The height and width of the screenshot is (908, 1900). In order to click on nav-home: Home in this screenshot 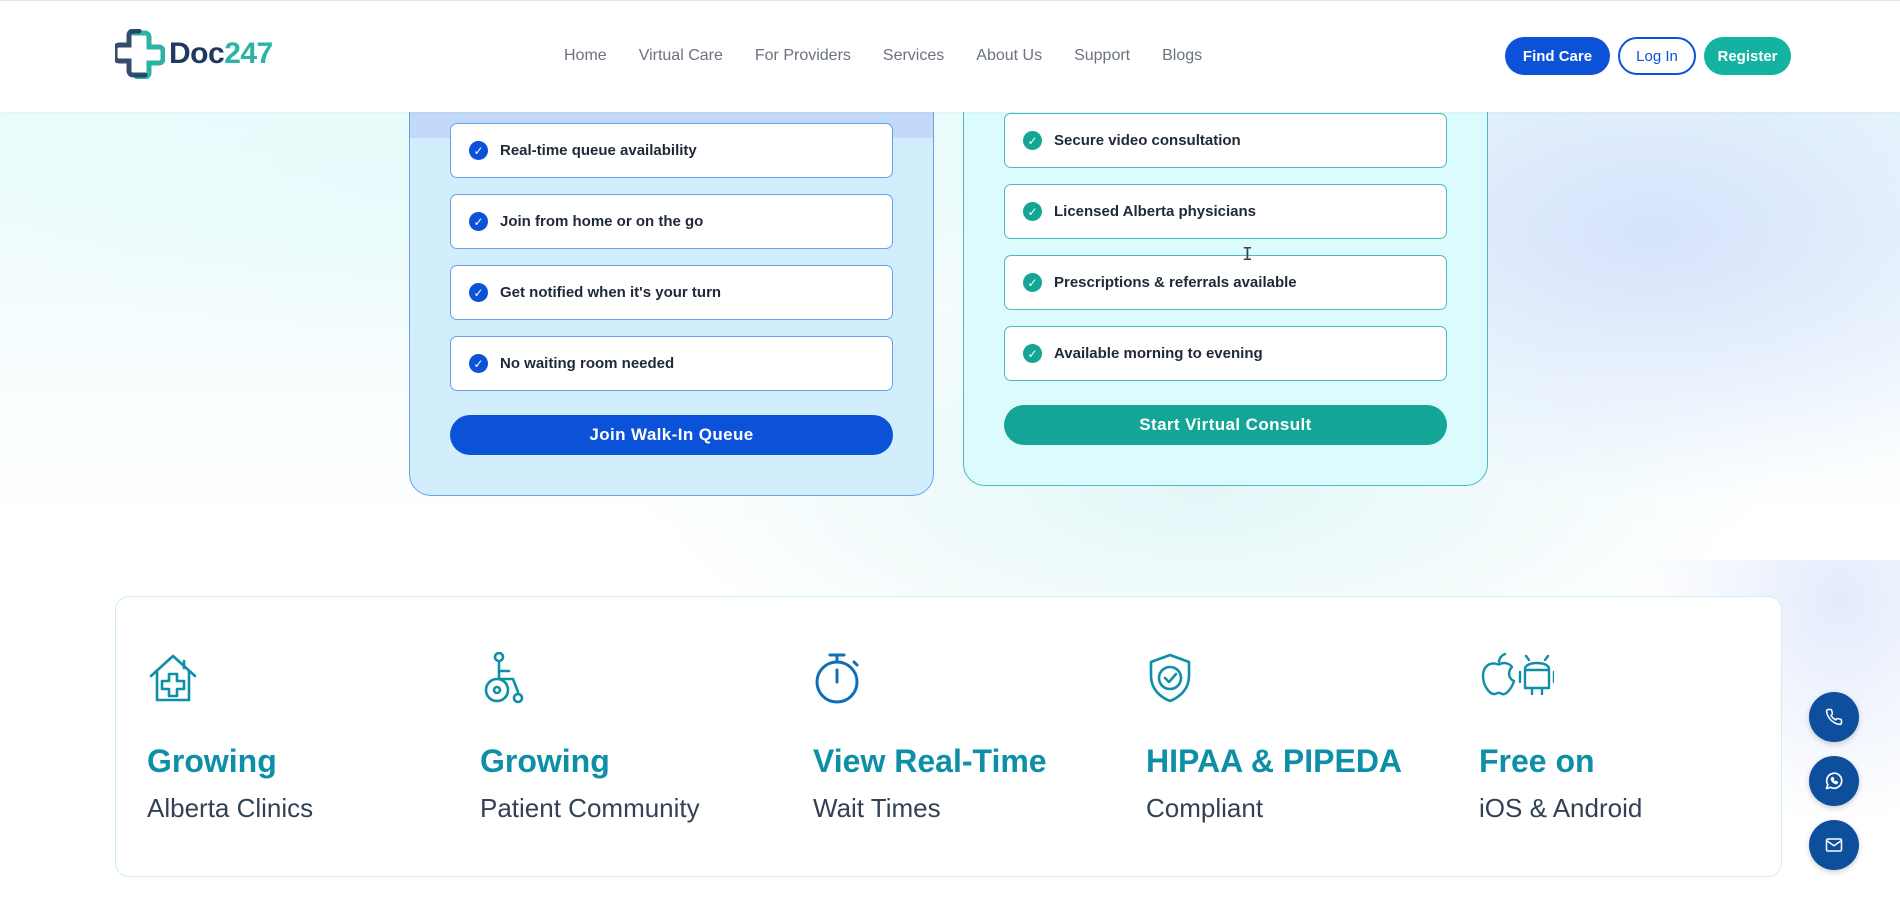, I will do `click(585, 56)`.